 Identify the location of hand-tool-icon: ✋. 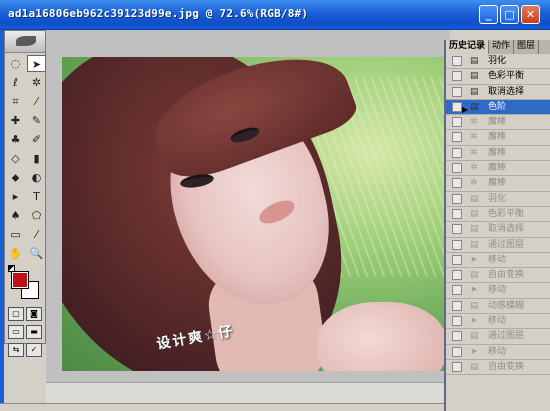
(15, 253).